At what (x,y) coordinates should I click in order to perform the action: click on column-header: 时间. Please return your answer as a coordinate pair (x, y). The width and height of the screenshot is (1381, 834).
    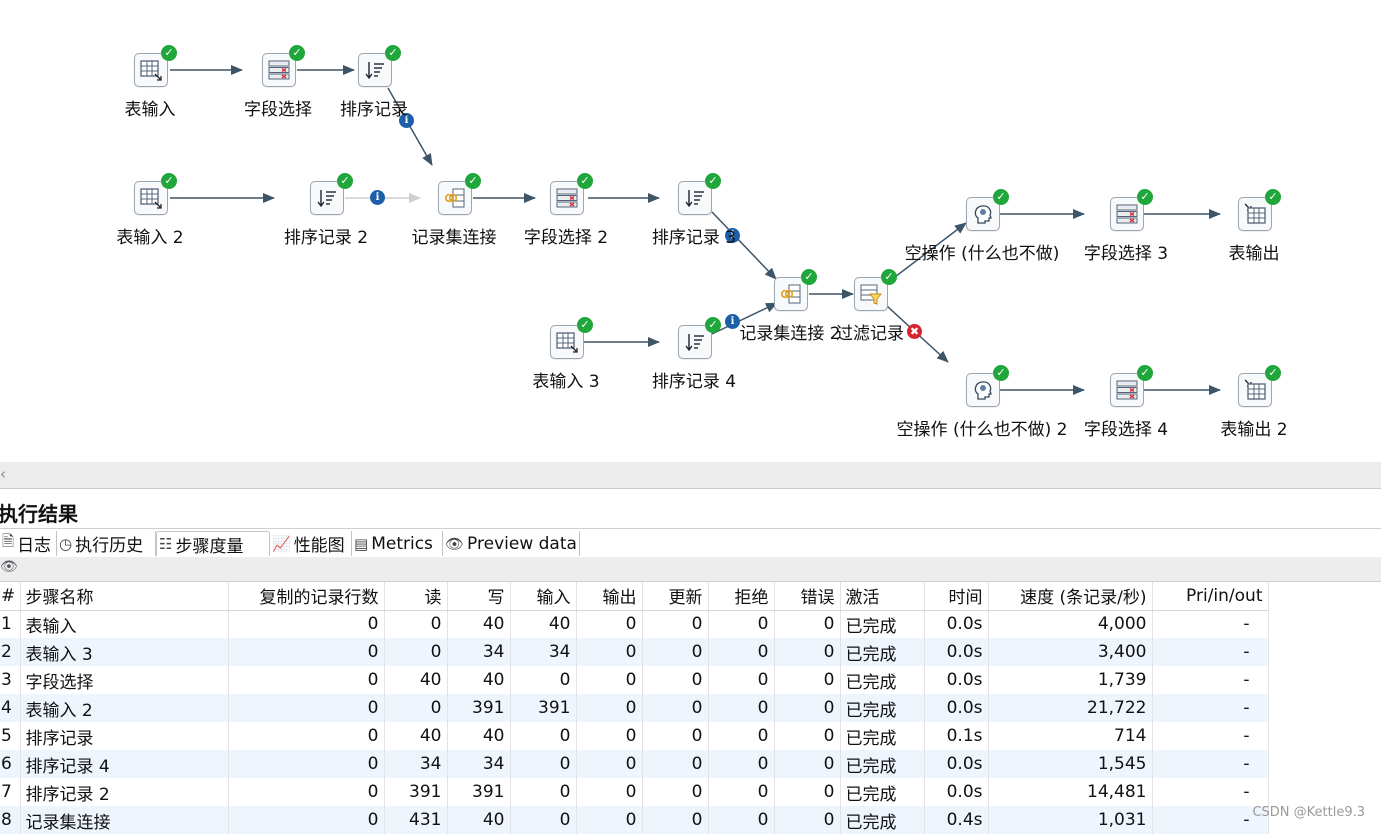
    Looking at the image, I should click on (956, 596).